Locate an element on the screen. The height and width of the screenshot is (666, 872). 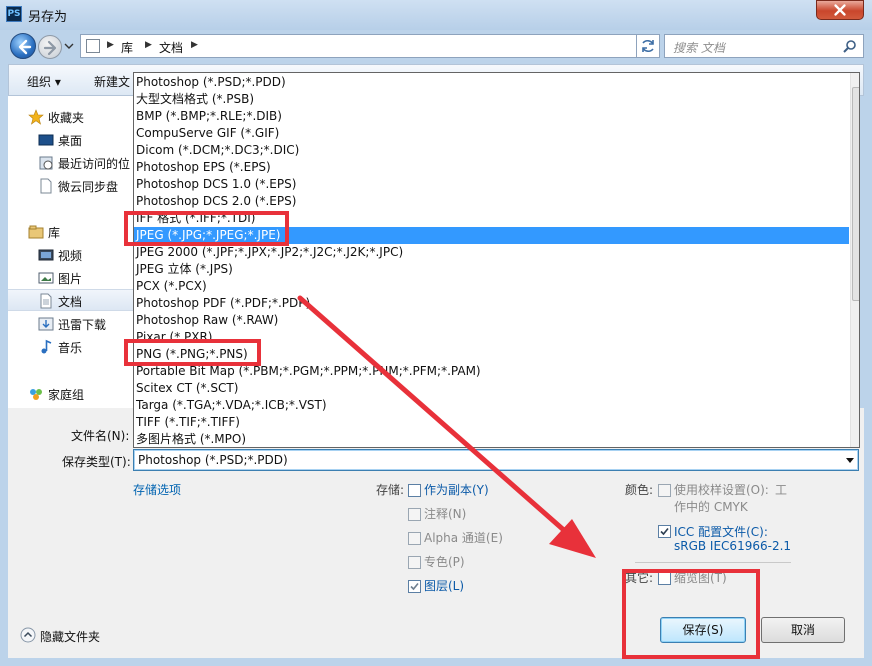
highlight-png-option is located at coordinates (192, 352).